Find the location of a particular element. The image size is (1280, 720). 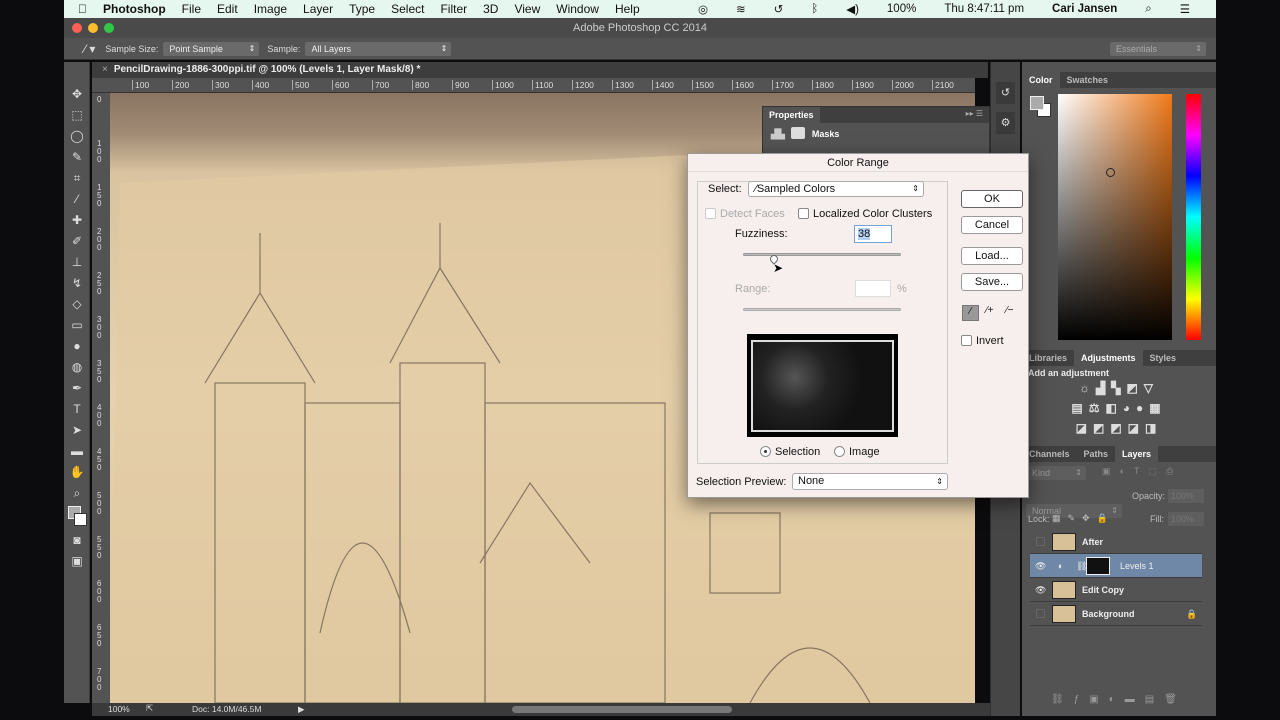

eraser-tool-icon: ◇ is located at coordinates (77, 304).